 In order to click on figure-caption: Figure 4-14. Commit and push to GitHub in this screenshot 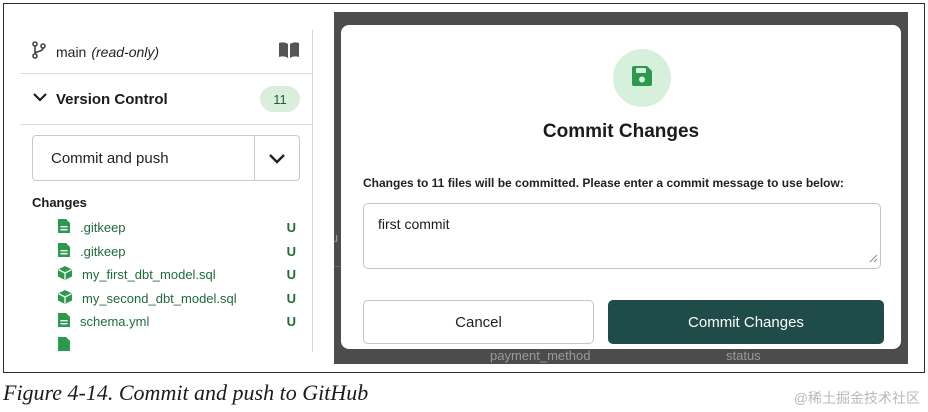, I will do `click(186, 392)`.